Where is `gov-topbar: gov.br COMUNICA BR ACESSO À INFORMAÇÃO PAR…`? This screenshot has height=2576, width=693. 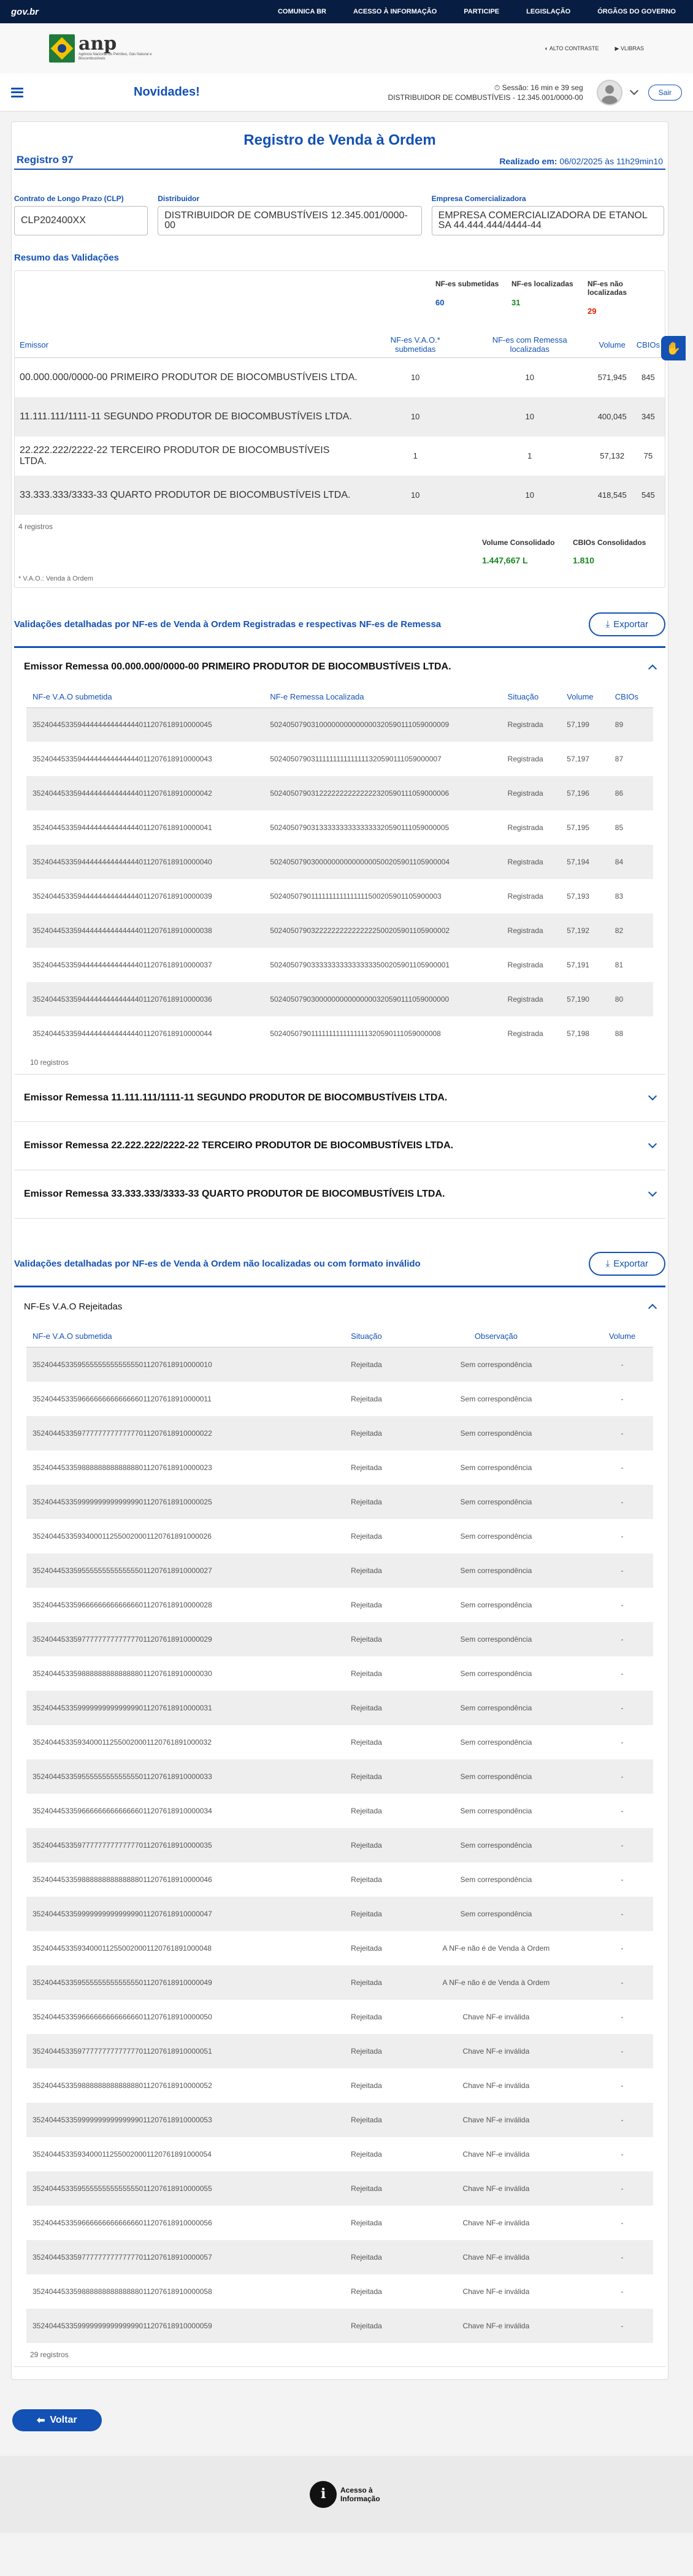 gov-topbar: gov.br COMUNICA BR ACESSO À INFORMAÇÃO PAR… is located at coordinates (346, 11).